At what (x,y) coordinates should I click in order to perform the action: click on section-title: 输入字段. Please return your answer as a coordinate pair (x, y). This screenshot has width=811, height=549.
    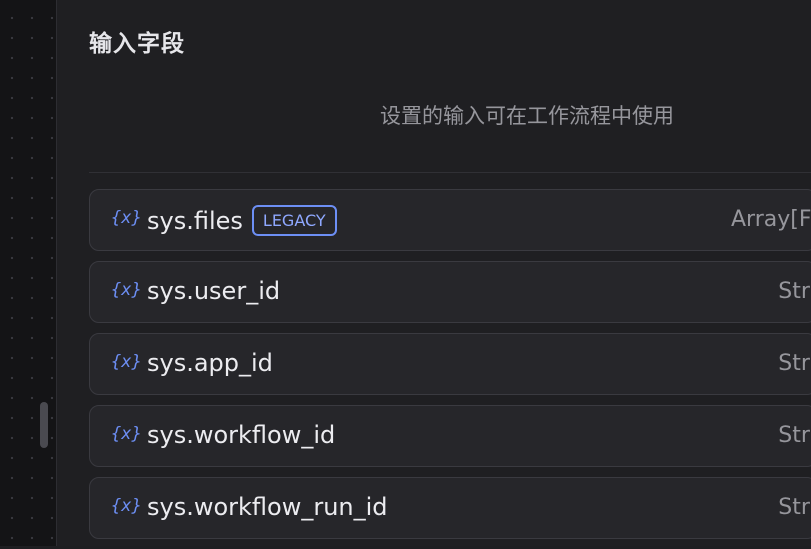
    Looking at the image, I should click on (137, 44).